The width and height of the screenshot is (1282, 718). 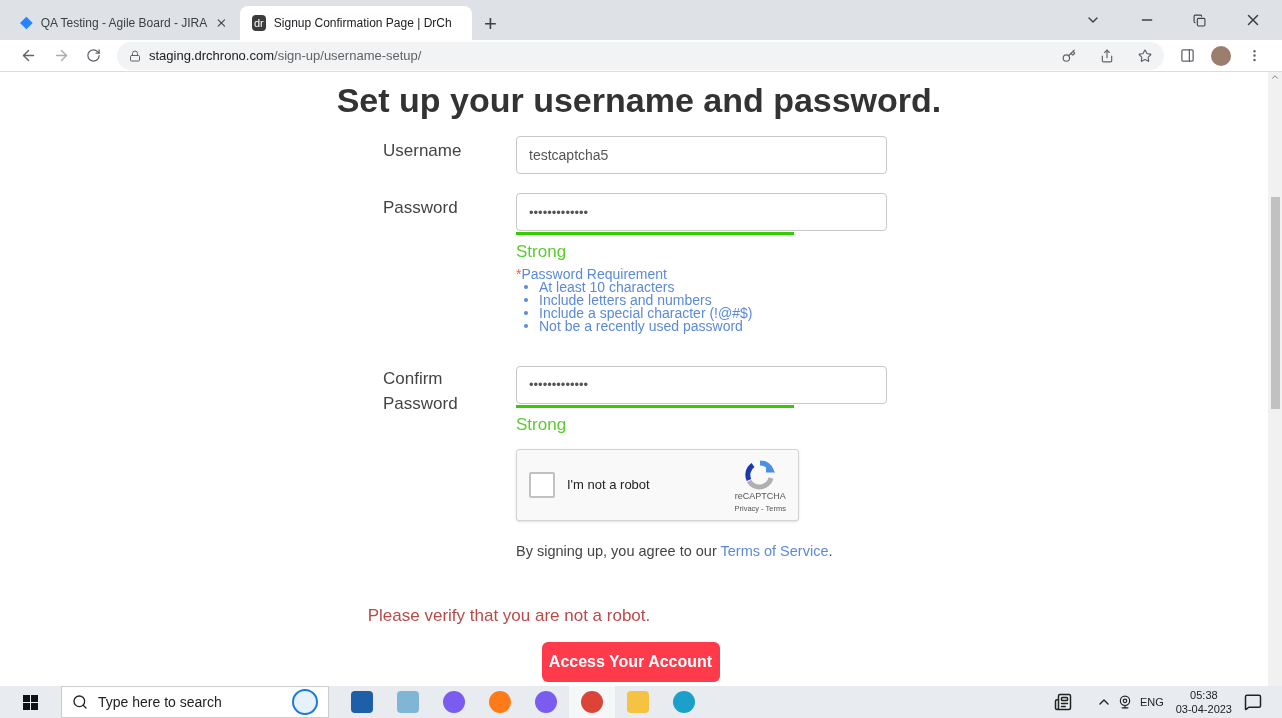 What do you see at coordinates (135, 55) in the screenshot?
I see `lock-icon` at bounding box center [135, 55].